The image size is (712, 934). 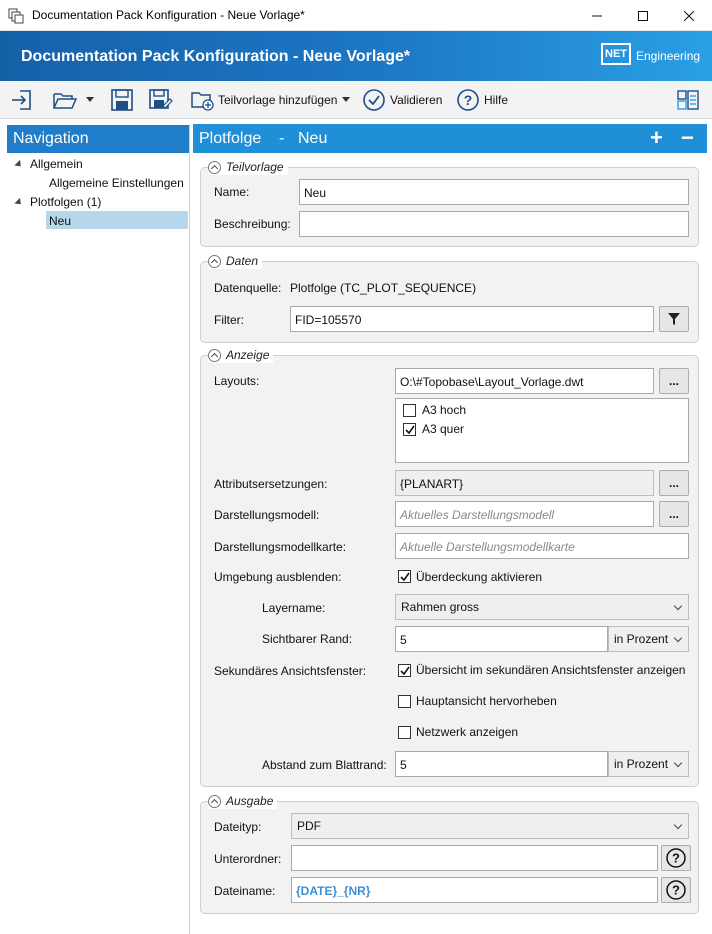 I want to click on validate-button: Validieren, so click(x=402, y=100).